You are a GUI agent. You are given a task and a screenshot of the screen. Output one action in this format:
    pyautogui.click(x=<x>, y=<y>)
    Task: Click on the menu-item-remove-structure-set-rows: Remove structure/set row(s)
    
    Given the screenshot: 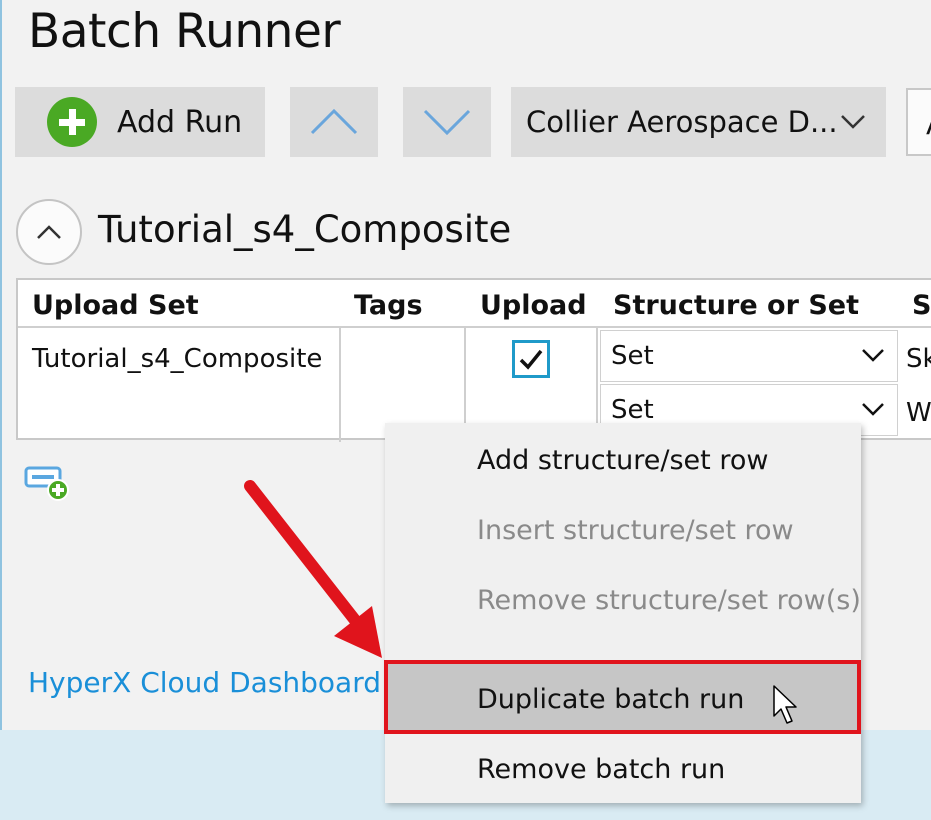 What is the action you would take?
    pyautogui.click(x=623, y=600)
    